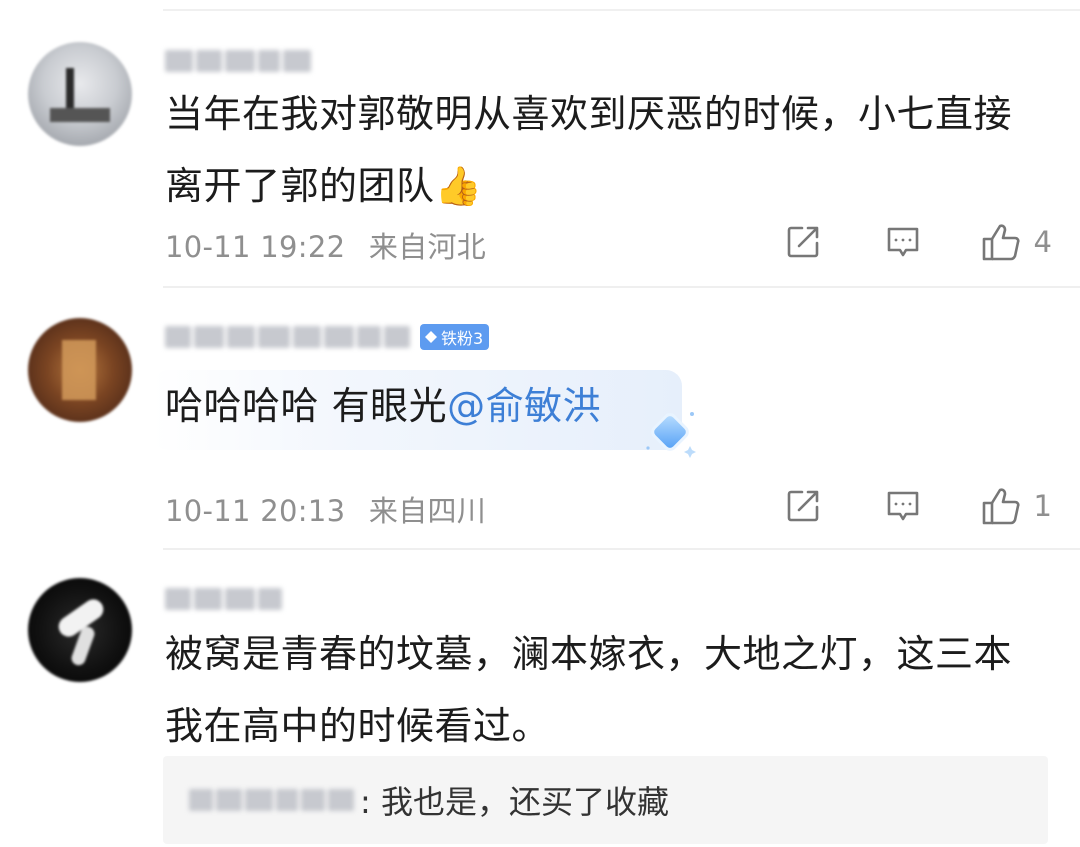 The image size is (1080, 847). Describe the element at coordinates (455, 337) in the screenshot. I see `fan-badge: 铁粉3` at that location.